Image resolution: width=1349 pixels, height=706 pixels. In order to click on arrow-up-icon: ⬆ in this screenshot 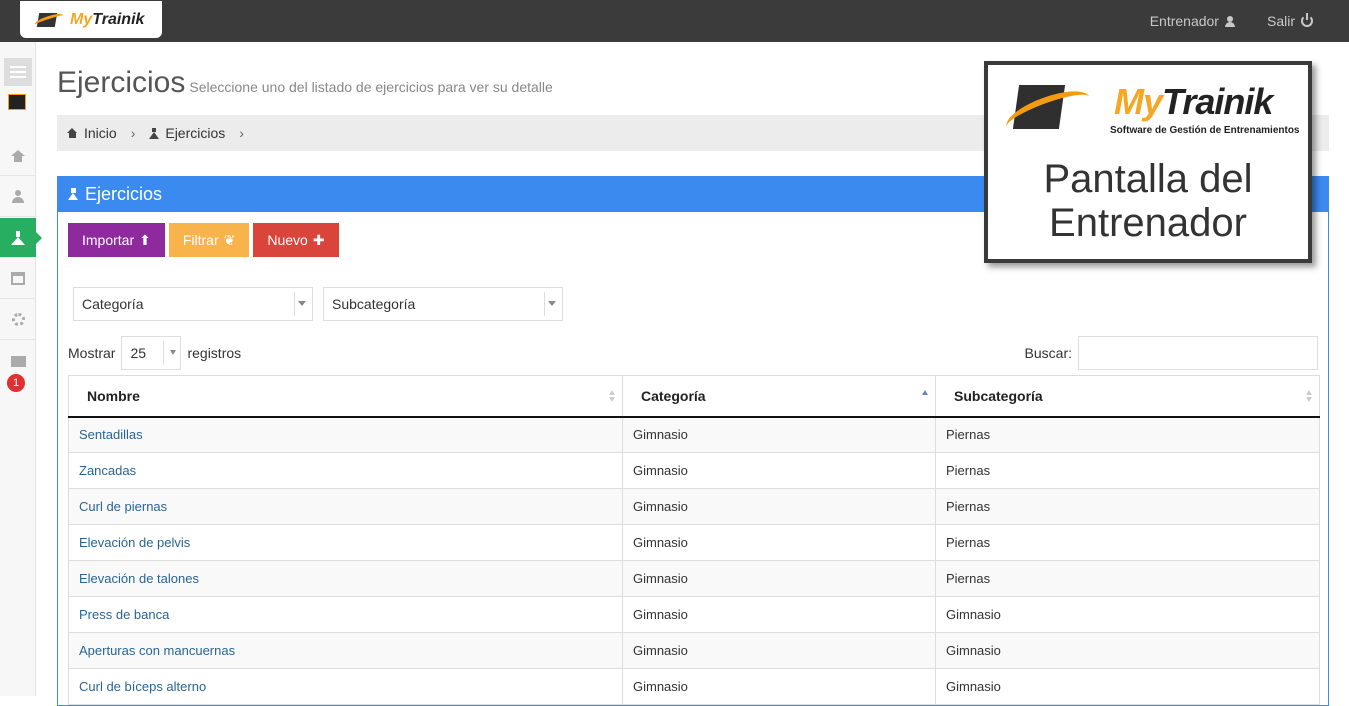, I will do `click(145, 239)`.